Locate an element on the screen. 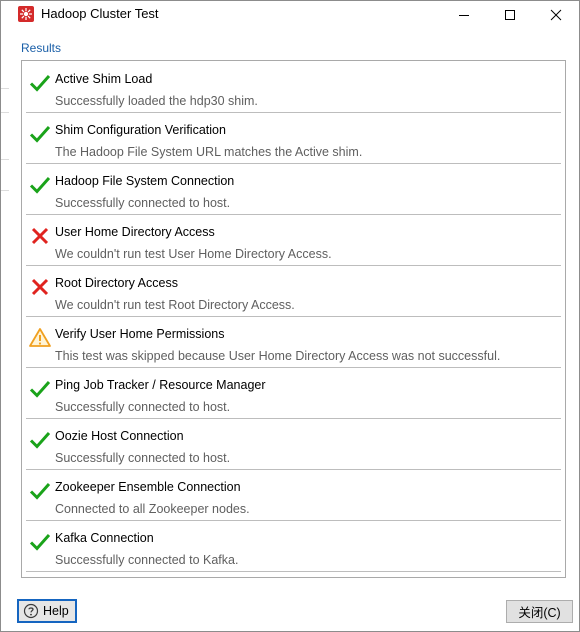  pentaho-icon is located at coordinates (26, 14).